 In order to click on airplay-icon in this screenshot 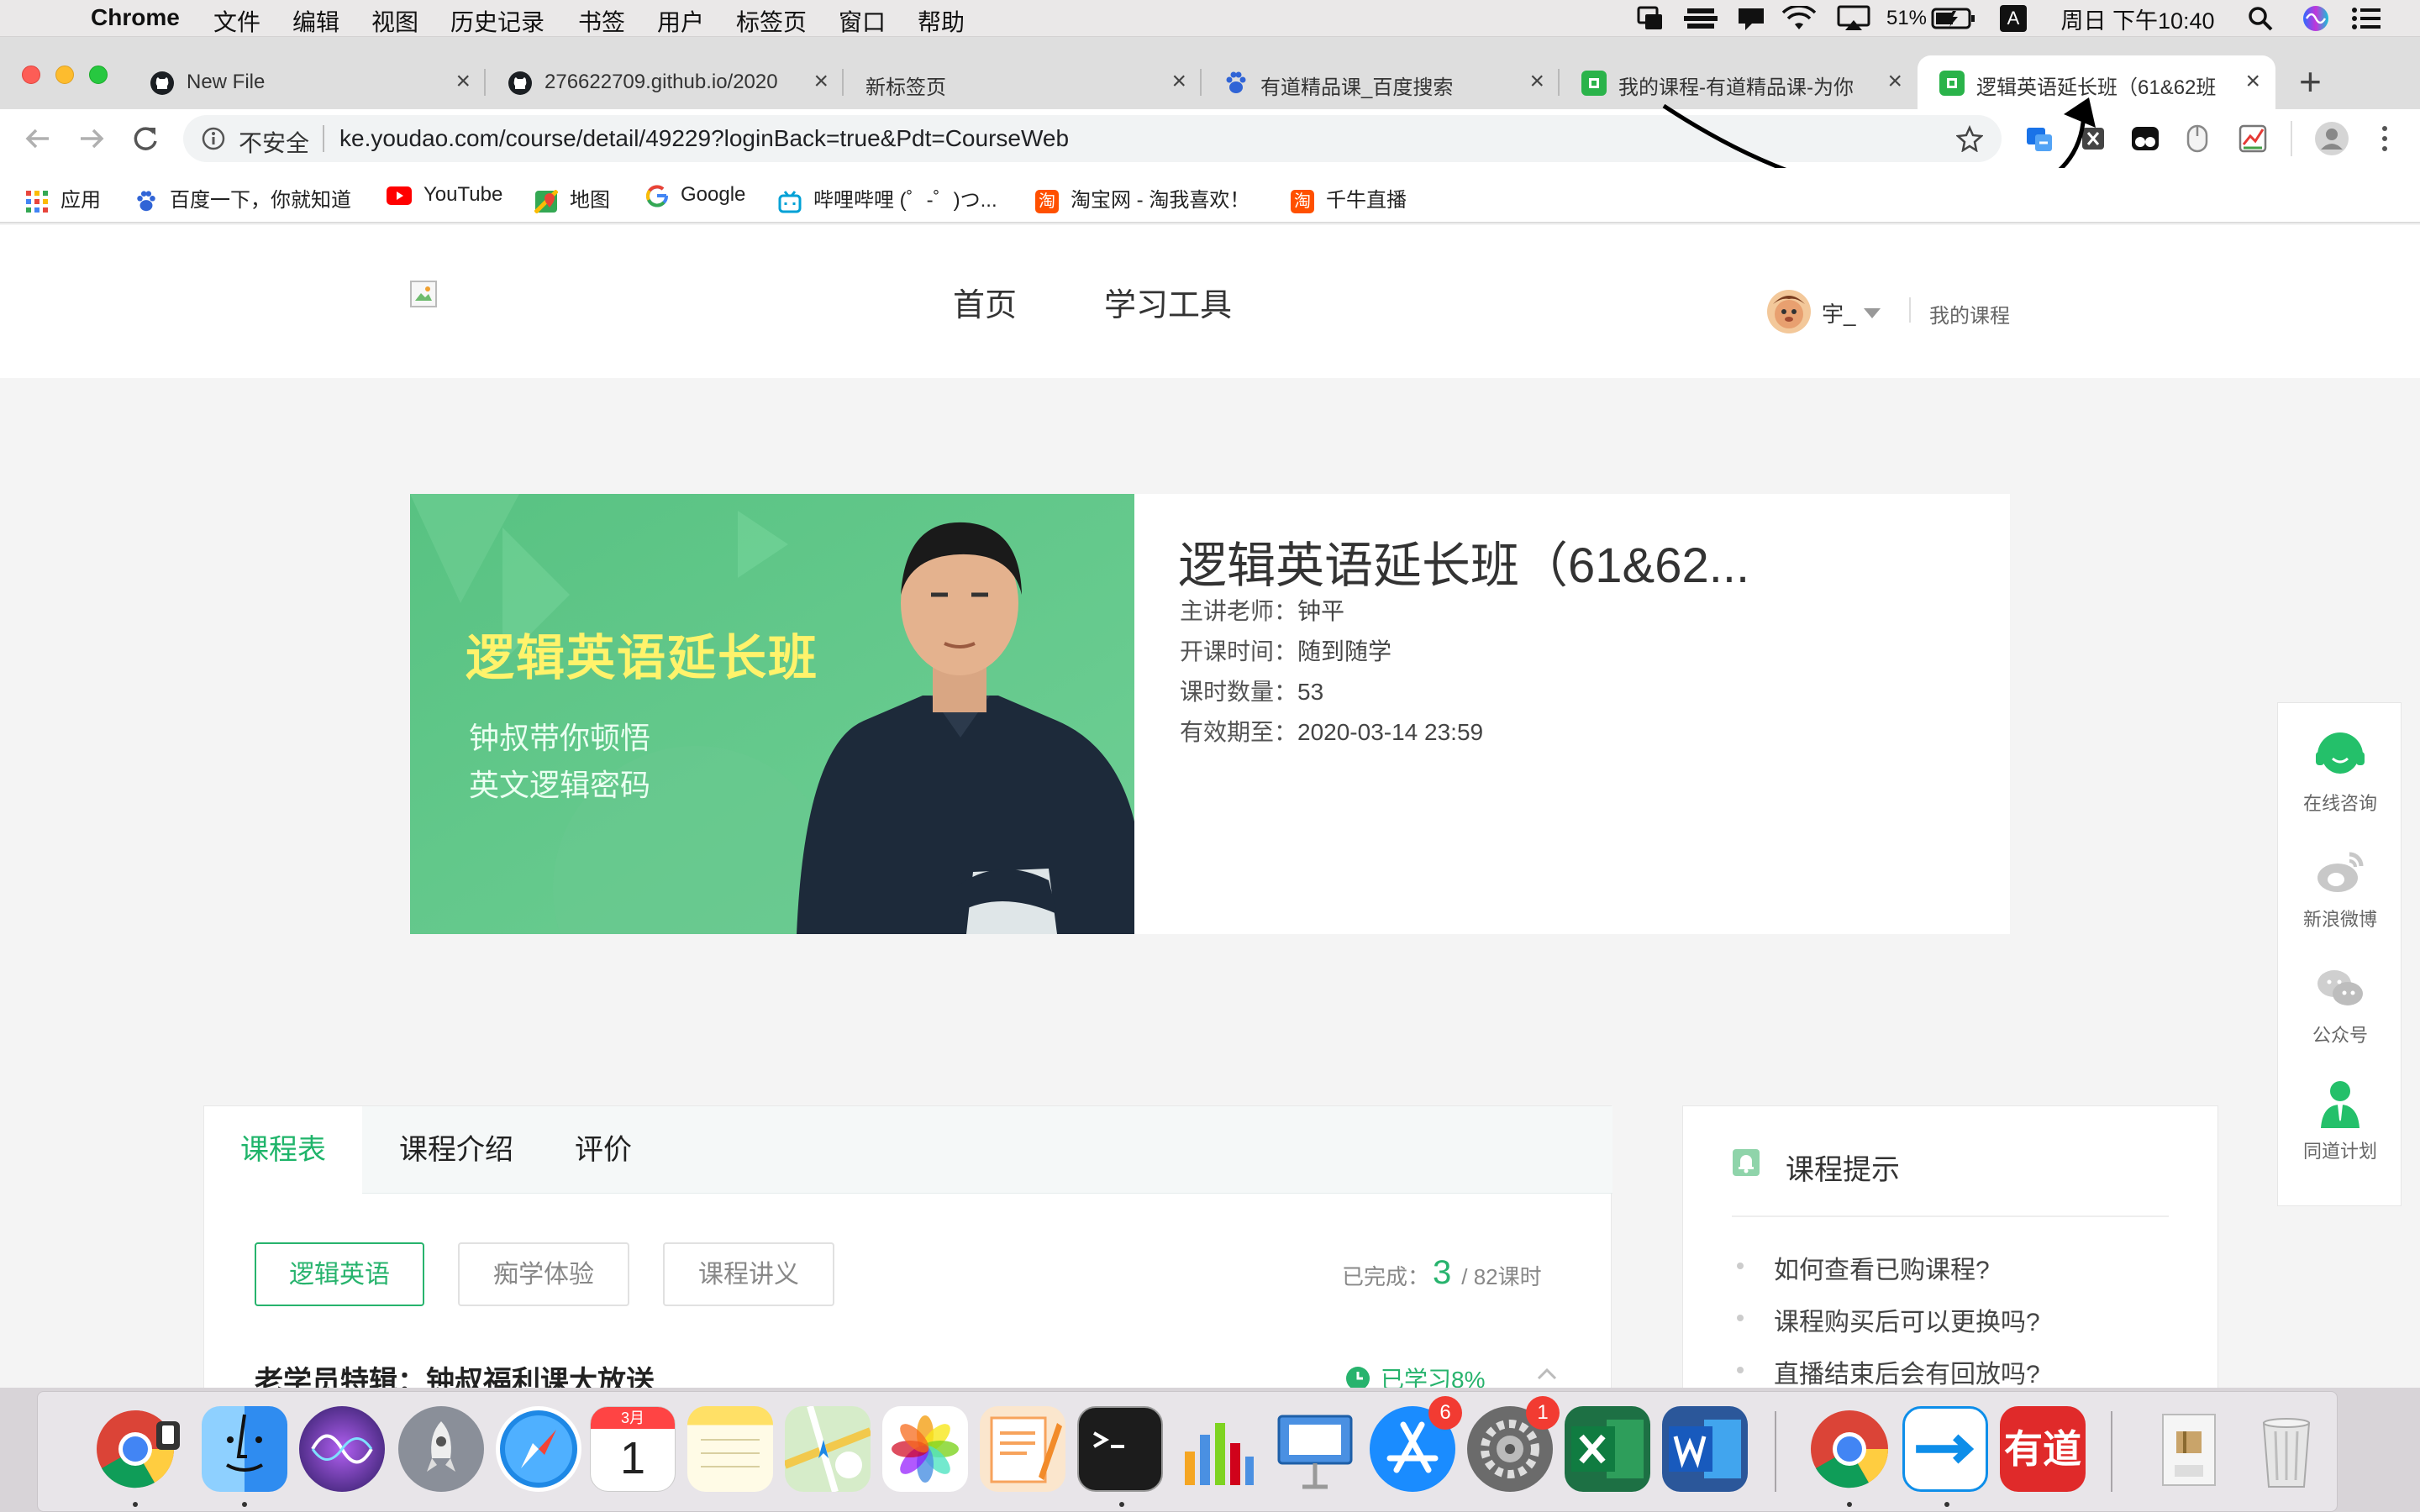, I will do `click(1854, 18)`.